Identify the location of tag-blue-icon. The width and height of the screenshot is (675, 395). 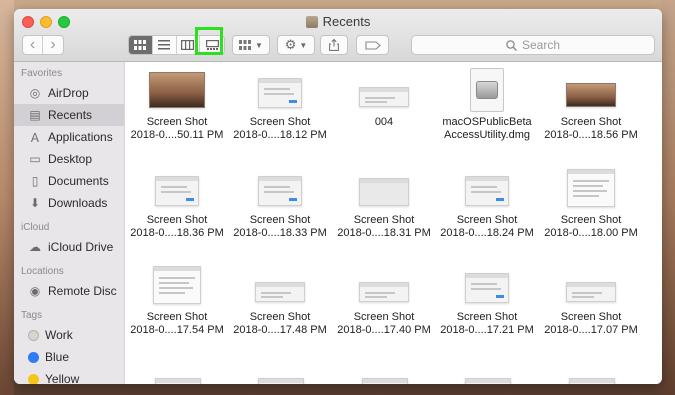
(33, 357).